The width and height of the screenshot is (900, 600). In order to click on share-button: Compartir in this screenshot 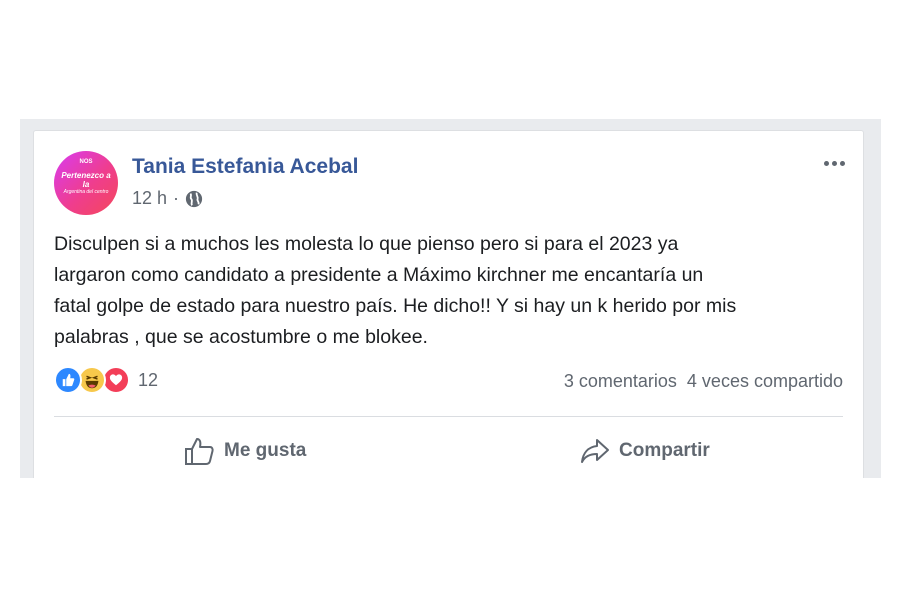, I will do `click(644, 451)`.